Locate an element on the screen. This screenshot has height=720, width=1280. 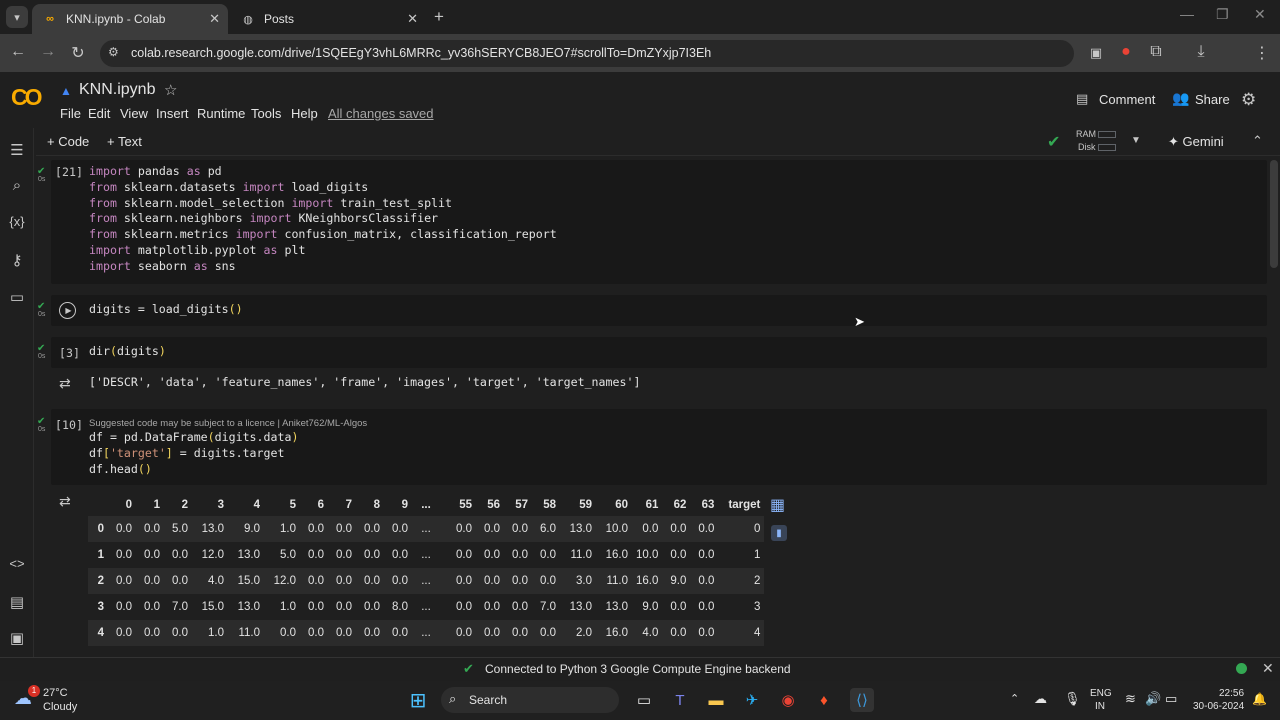
brave-icon: ♦ is located at coordinates (824, 700).